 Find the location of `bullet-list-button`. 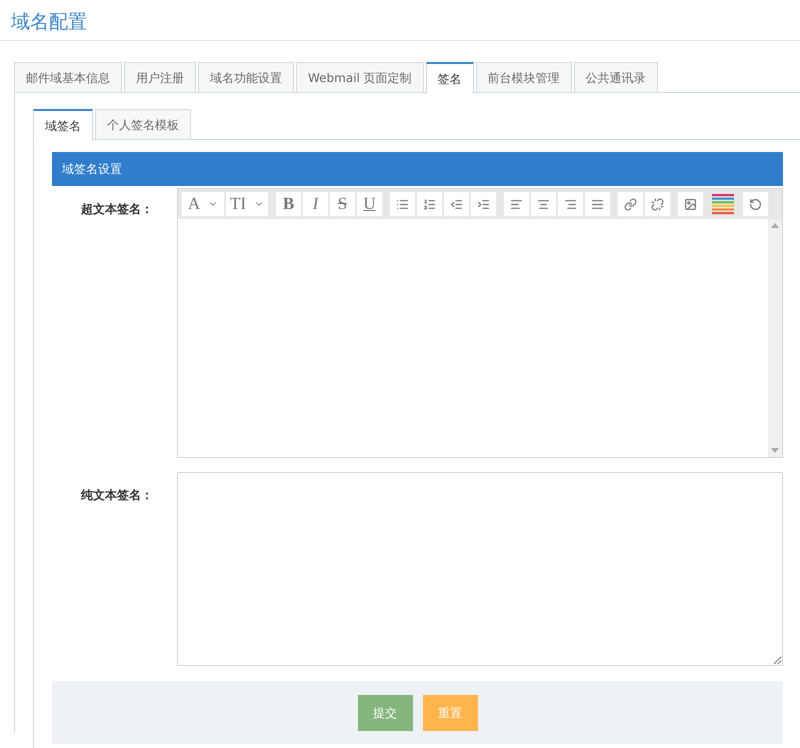

bullet-list-button is located at coordinates (402, 204).